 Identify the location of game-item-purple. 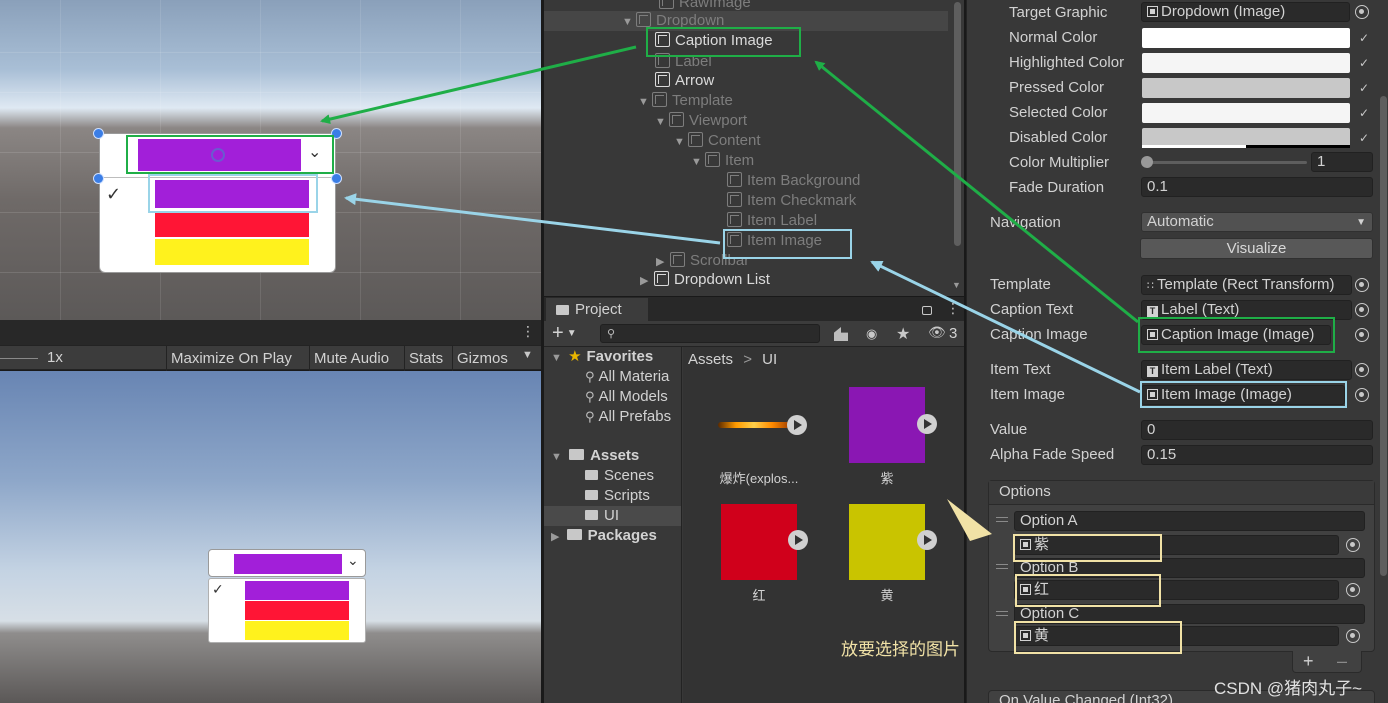
(297, 590).